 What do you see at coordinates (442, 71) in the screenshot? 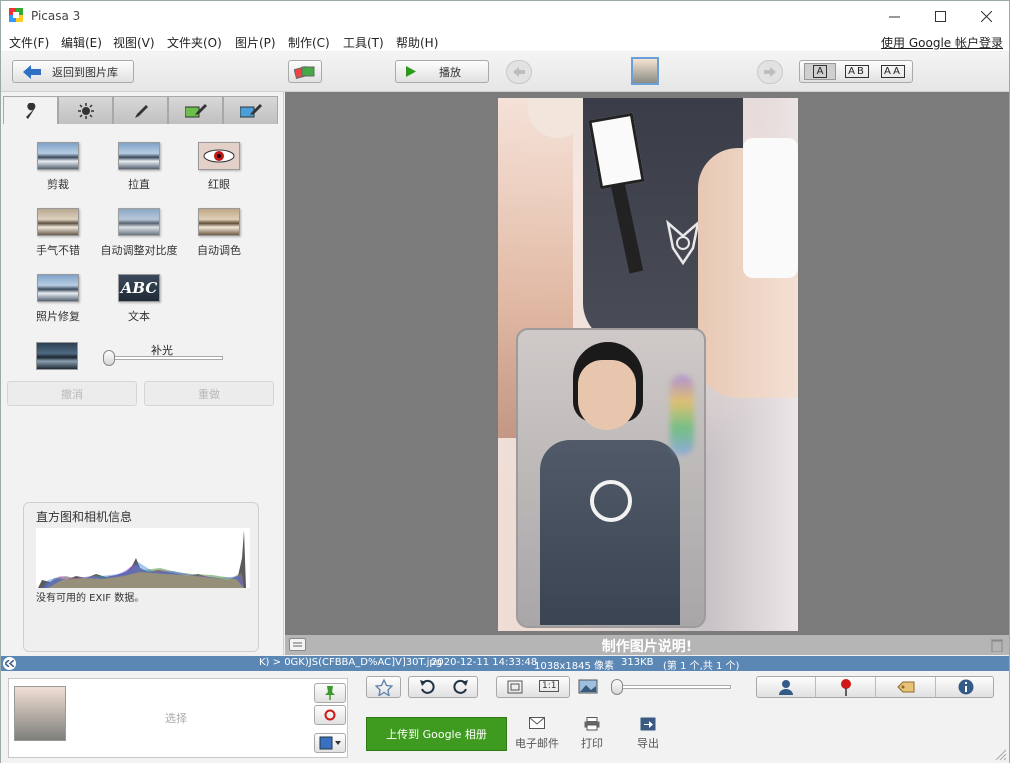
I see `play-button: 播放` at bounding box center [442, 71].